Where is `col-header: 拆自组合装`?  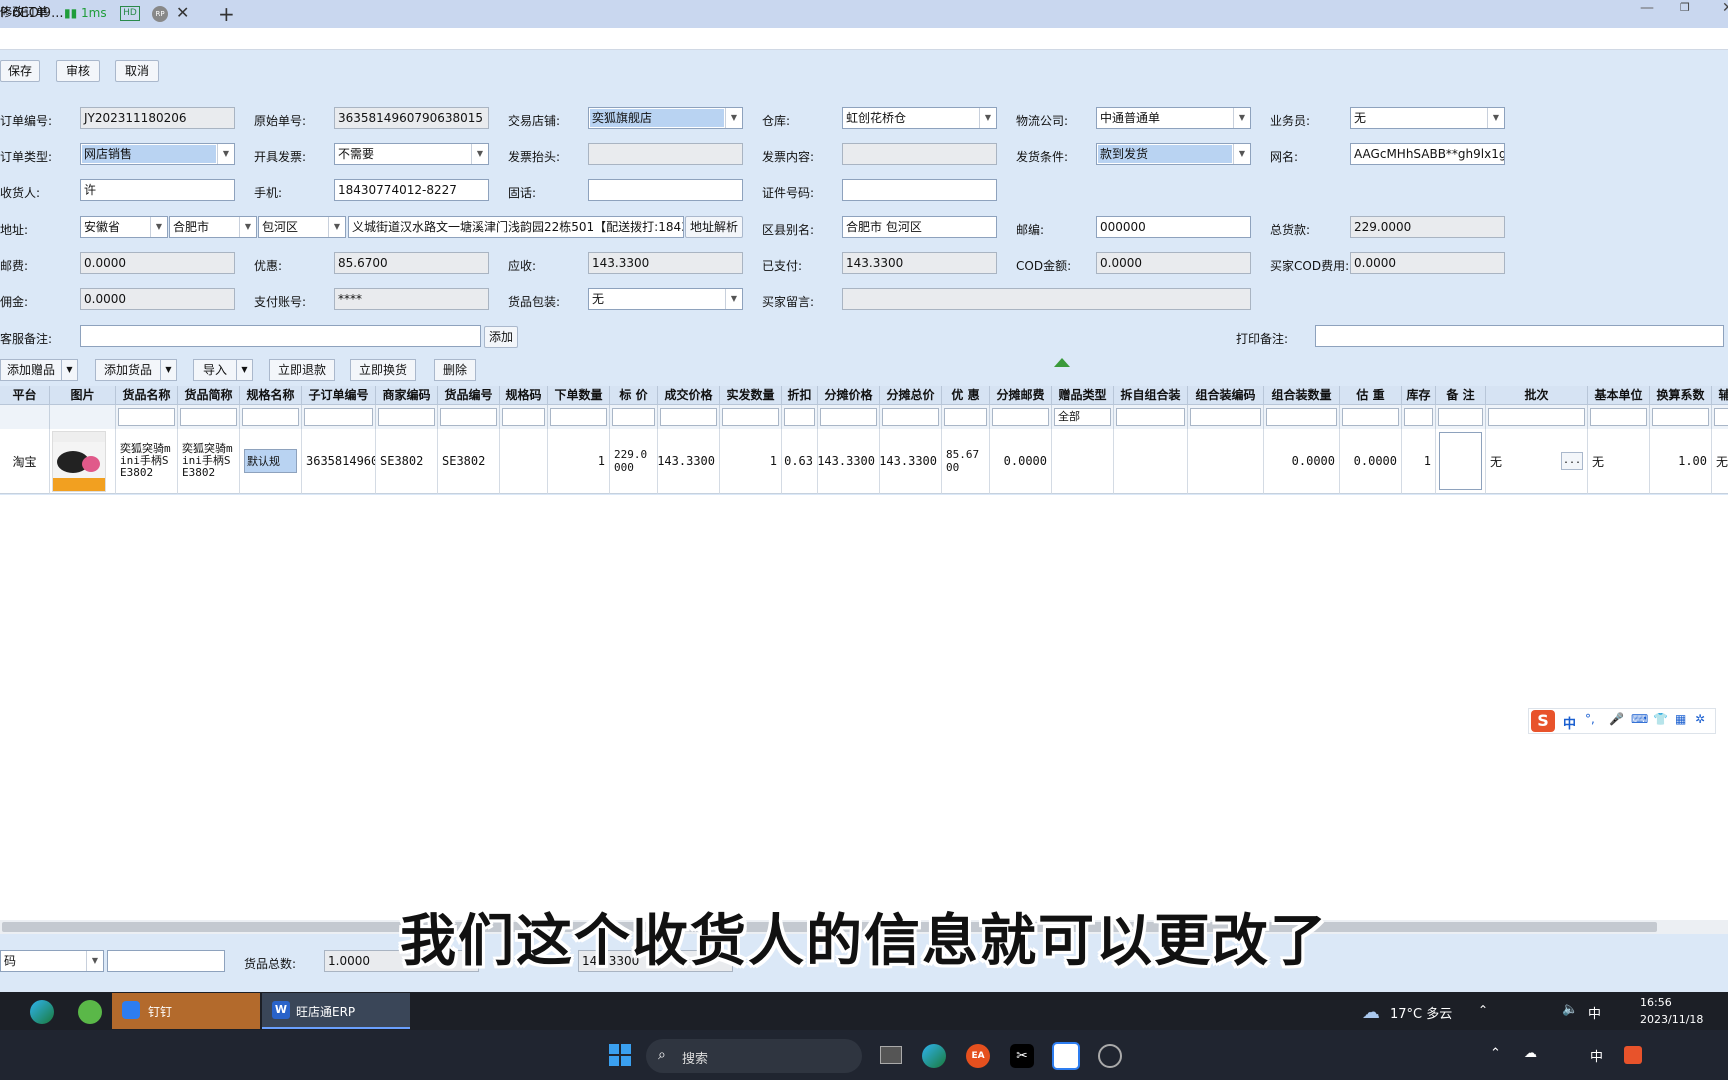 col-header: 拆自组合装 is located at coordinates (1151, 395).